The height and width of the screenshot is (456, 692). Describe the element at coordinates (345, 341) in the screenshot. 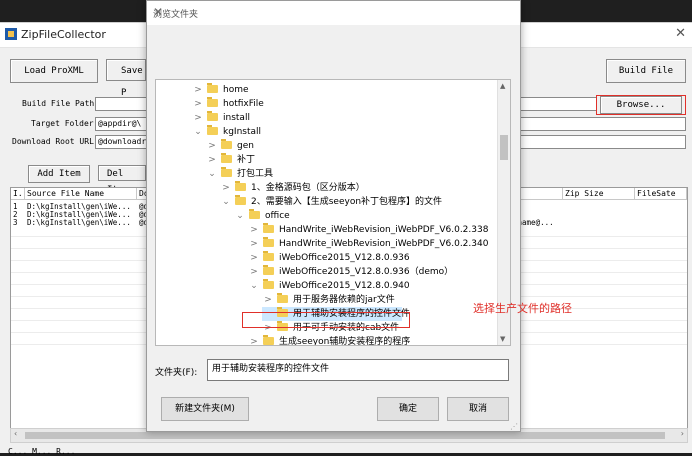

I see `tree-item-label: 生成seeyon辅助安装程序的程序` at that location.